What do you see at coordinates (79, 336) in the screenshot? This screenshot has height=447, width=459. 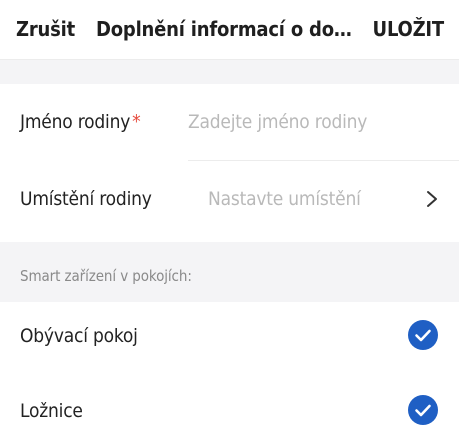 I see `room-label: Obývací pokoj` at bounding box center [79, 336].